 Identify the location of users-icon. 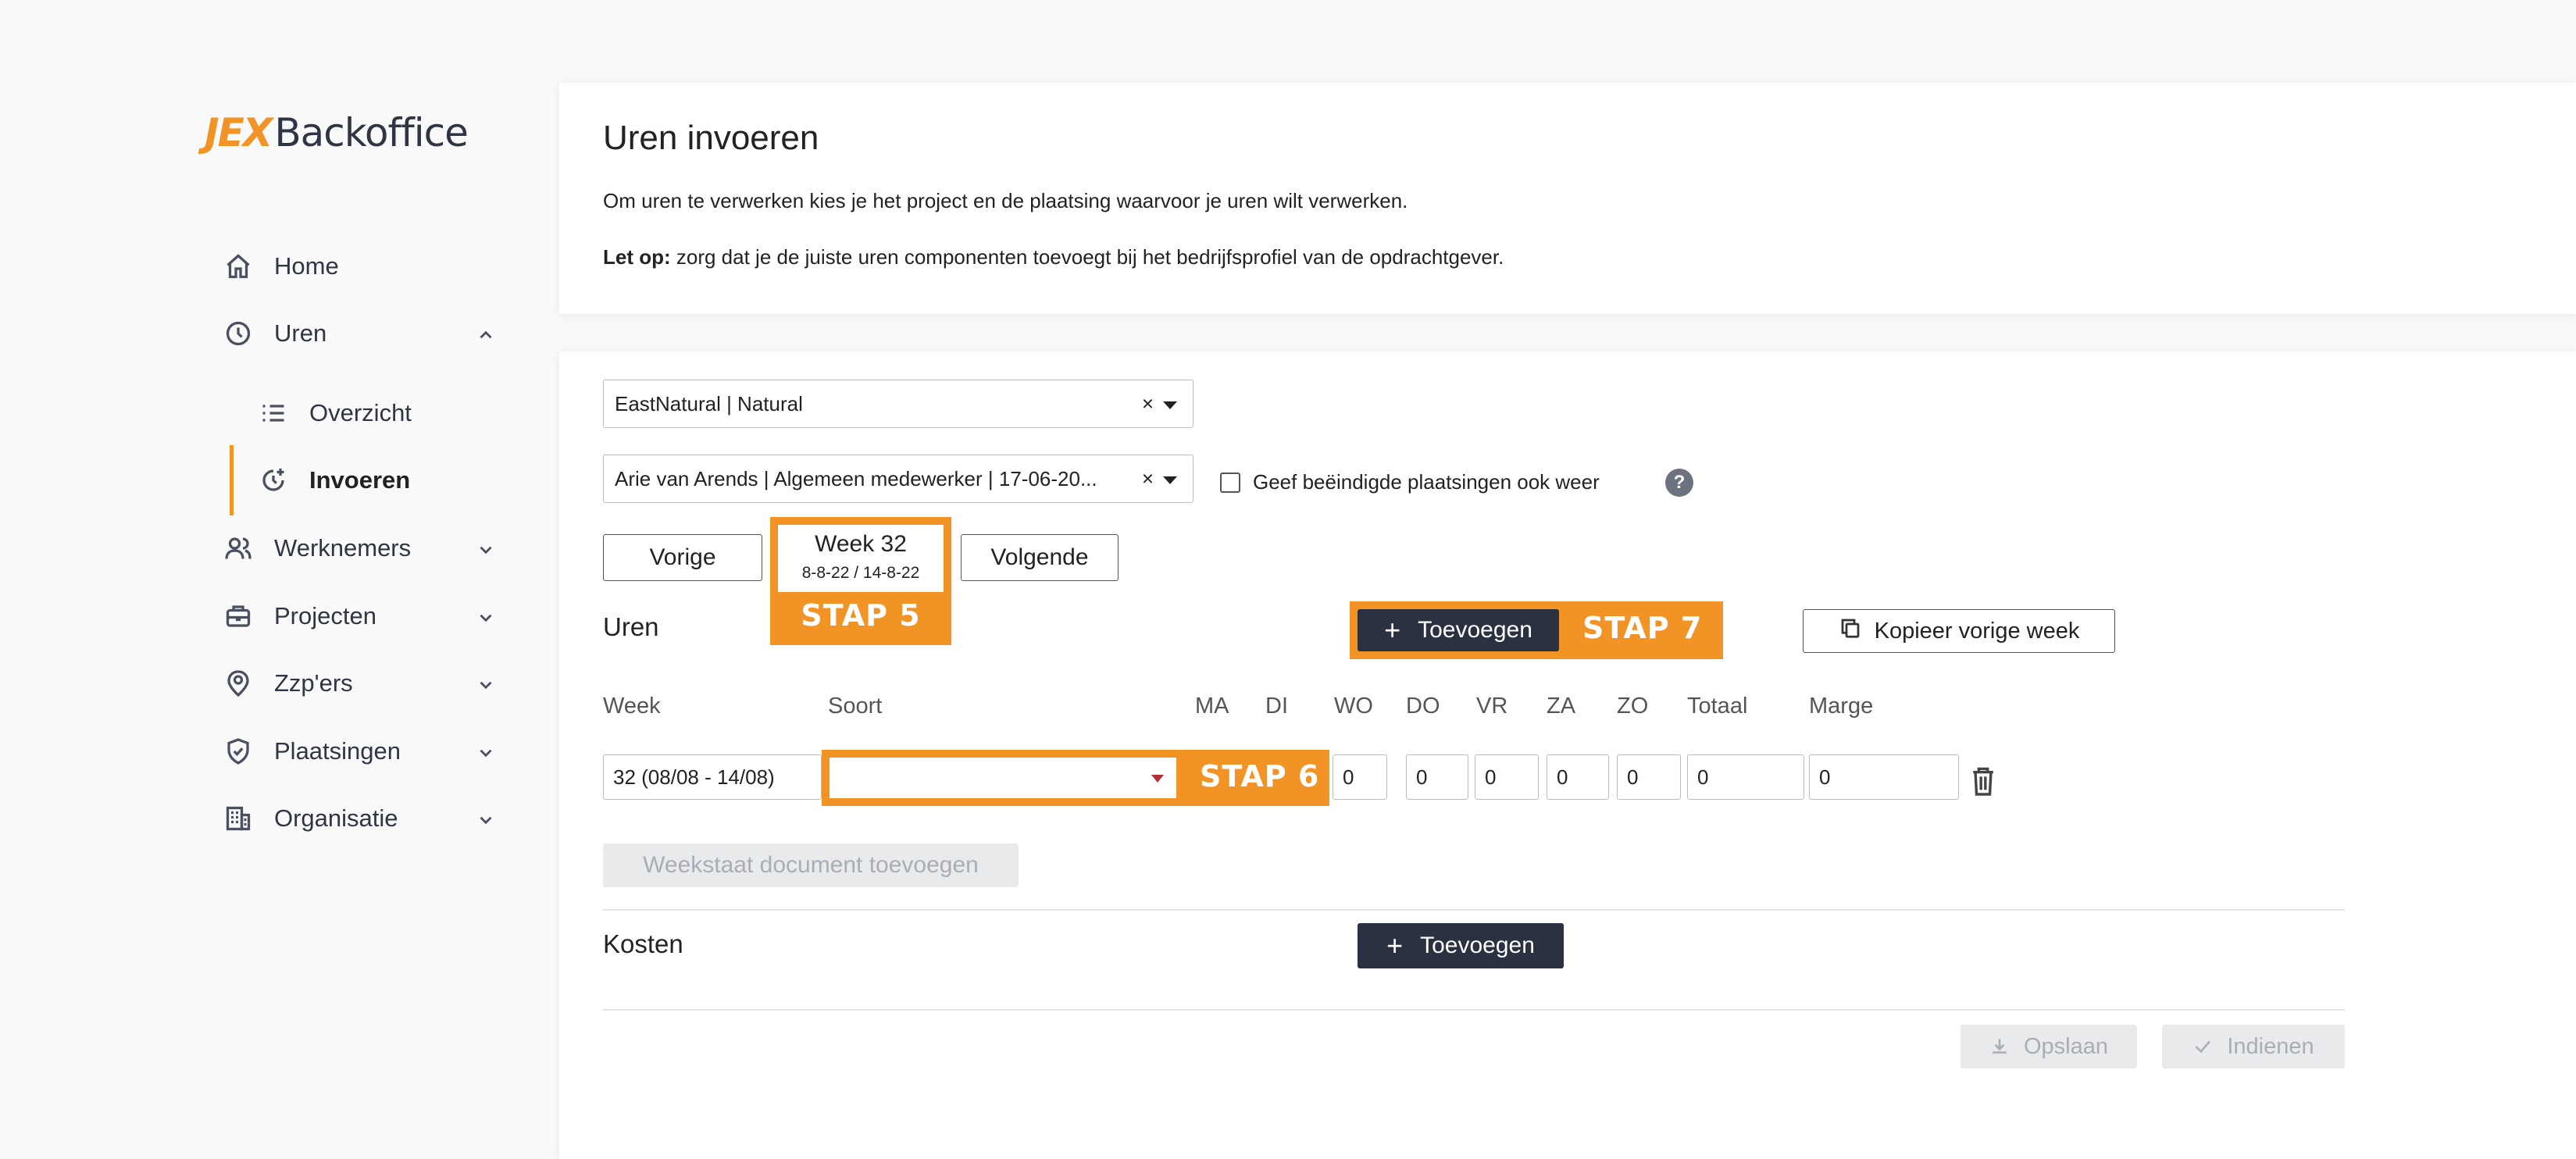
(238, 549).